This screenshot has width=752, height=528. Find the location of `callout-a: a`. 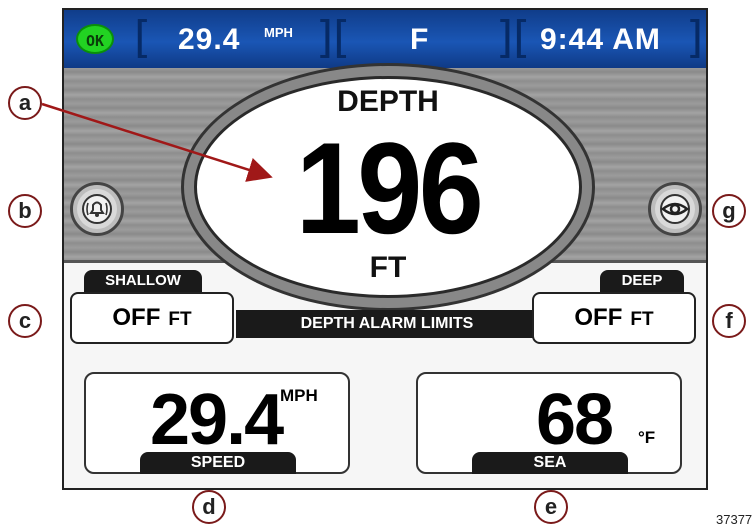

callout-a: a is located at coordinates (25, 103).